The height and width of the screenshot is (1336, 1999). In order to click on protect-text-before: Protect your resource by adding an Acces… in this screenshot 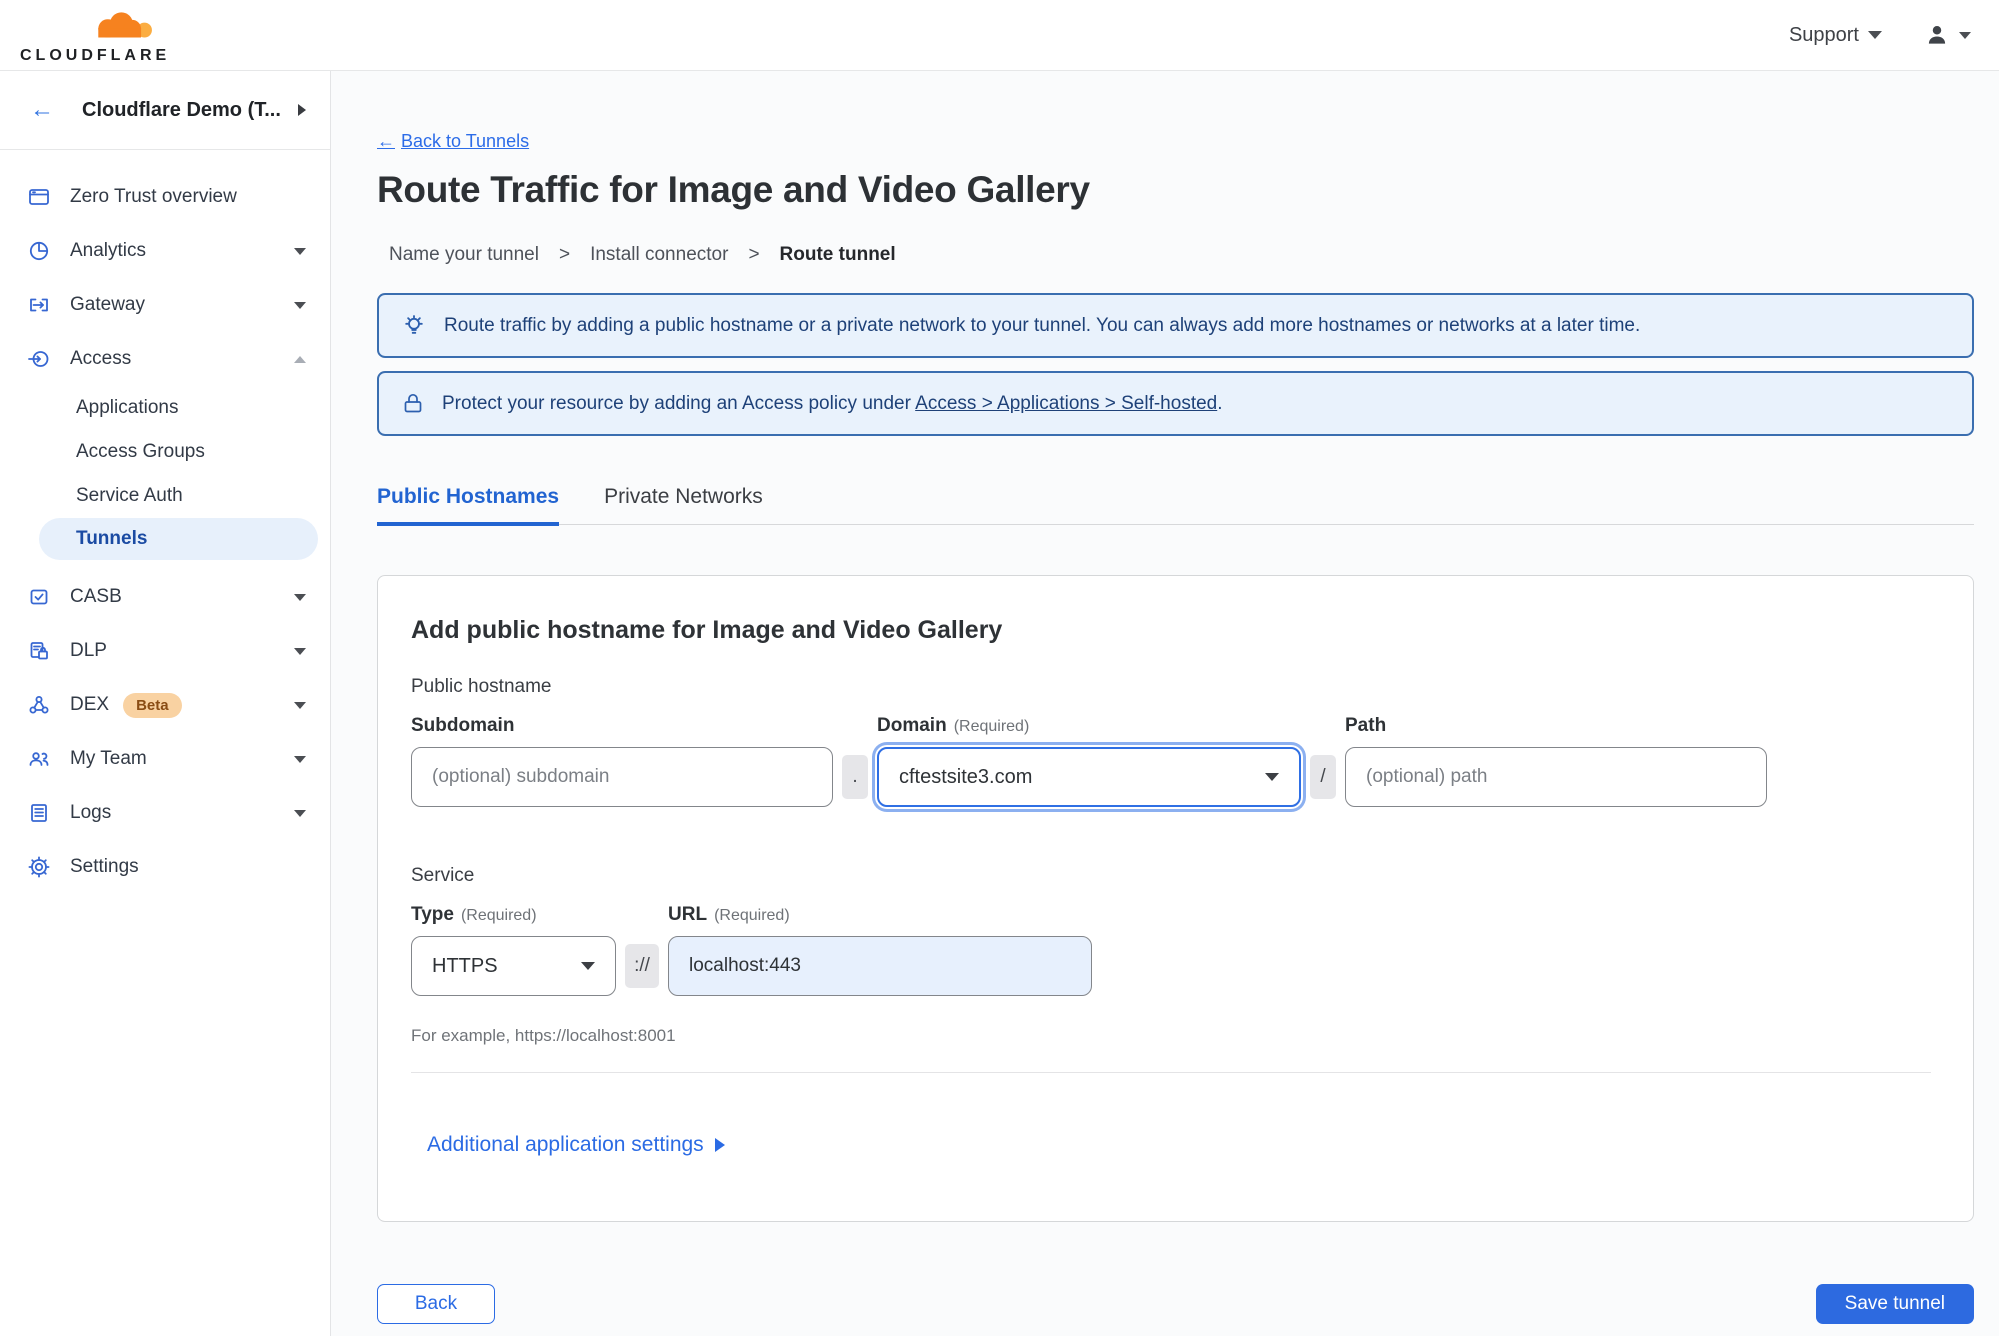, I will do `click(676, 403)`.